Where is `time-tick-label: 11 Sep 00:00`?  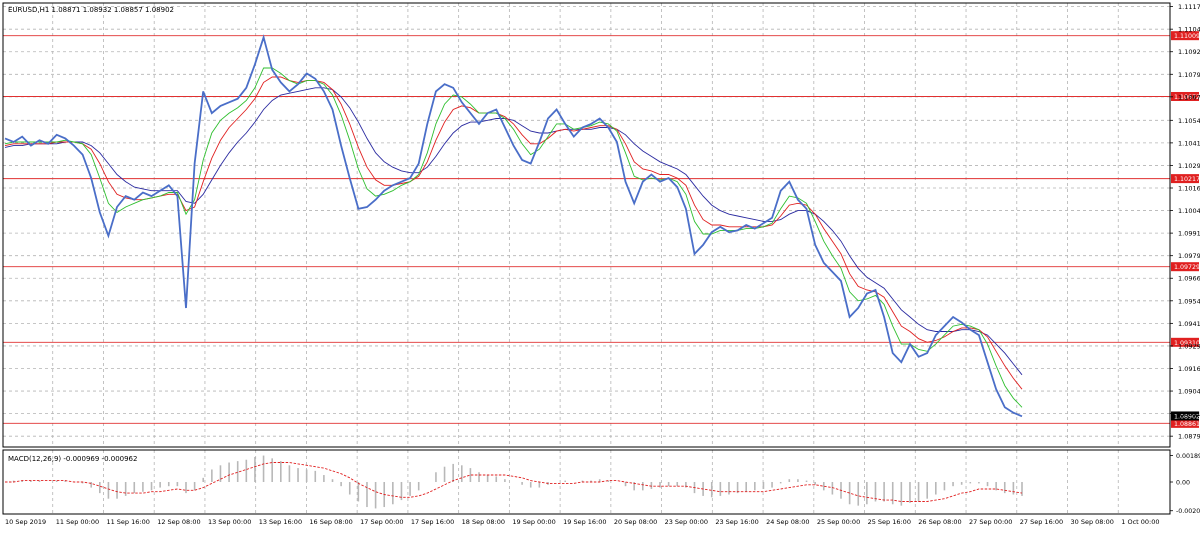 time-tick-label: 11 Sep 00:00 is located at coordinates (77, 522).